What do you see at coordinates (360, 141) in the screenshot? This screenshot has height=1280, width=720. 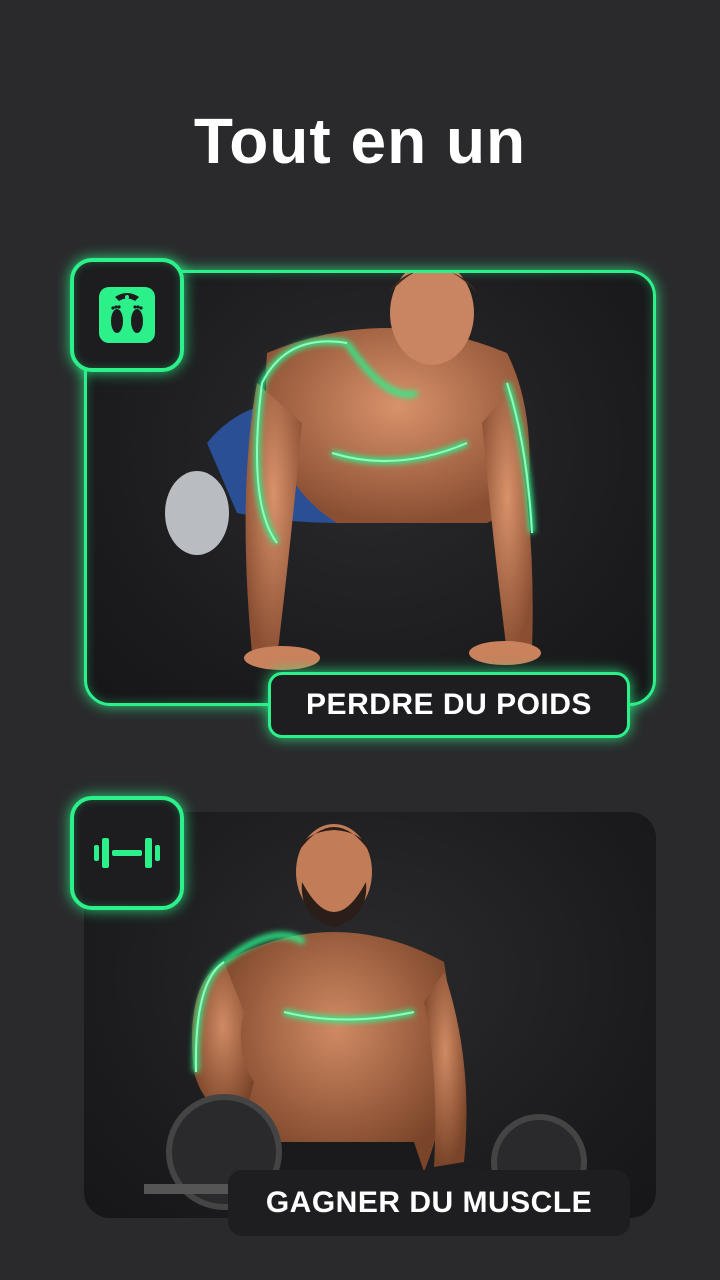 I see `page-title: Tout en un` at bounding box center [360, 141].